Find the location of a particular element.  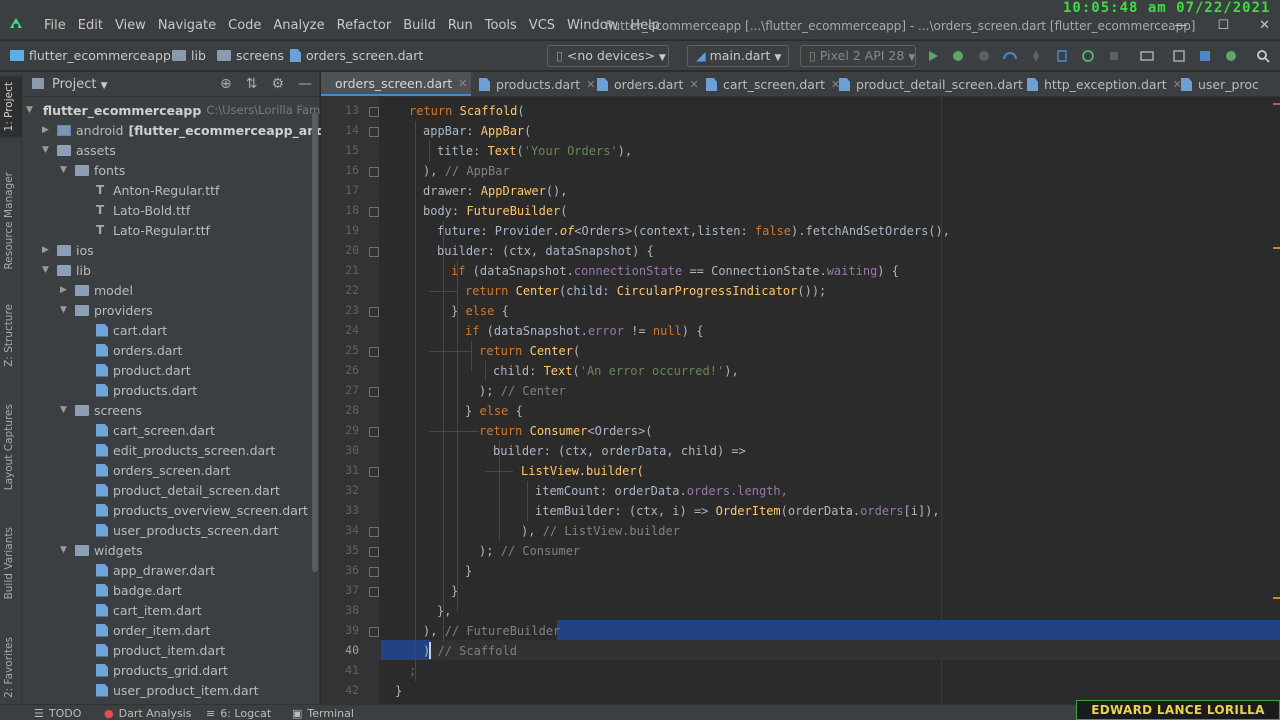

tree-item-dart-file: cart.dart is located at coordinates (131, 330).